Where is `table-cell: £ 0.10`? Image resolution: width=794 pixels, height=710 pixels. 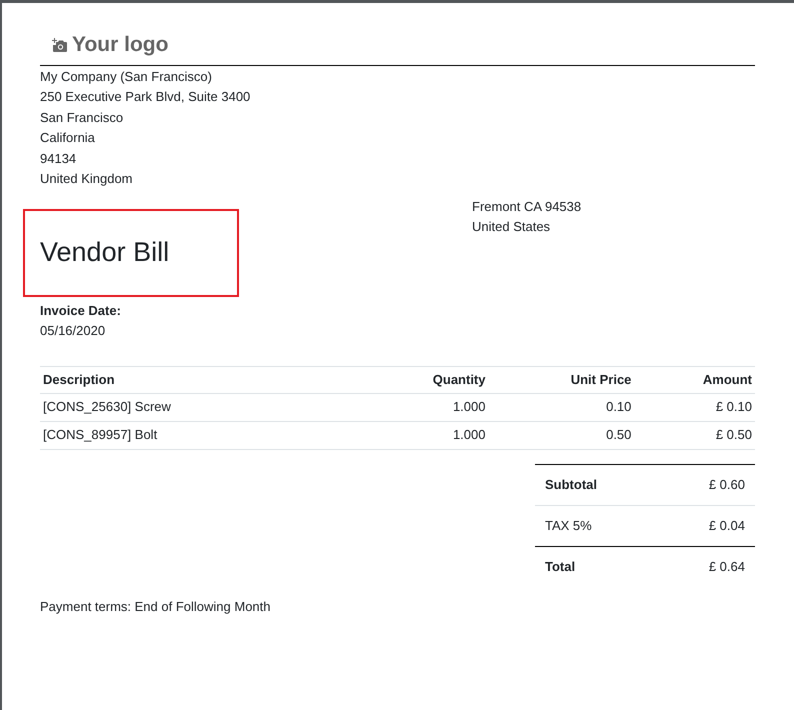
table-cell: £ 0.10 is located at coordinates (694, 407).